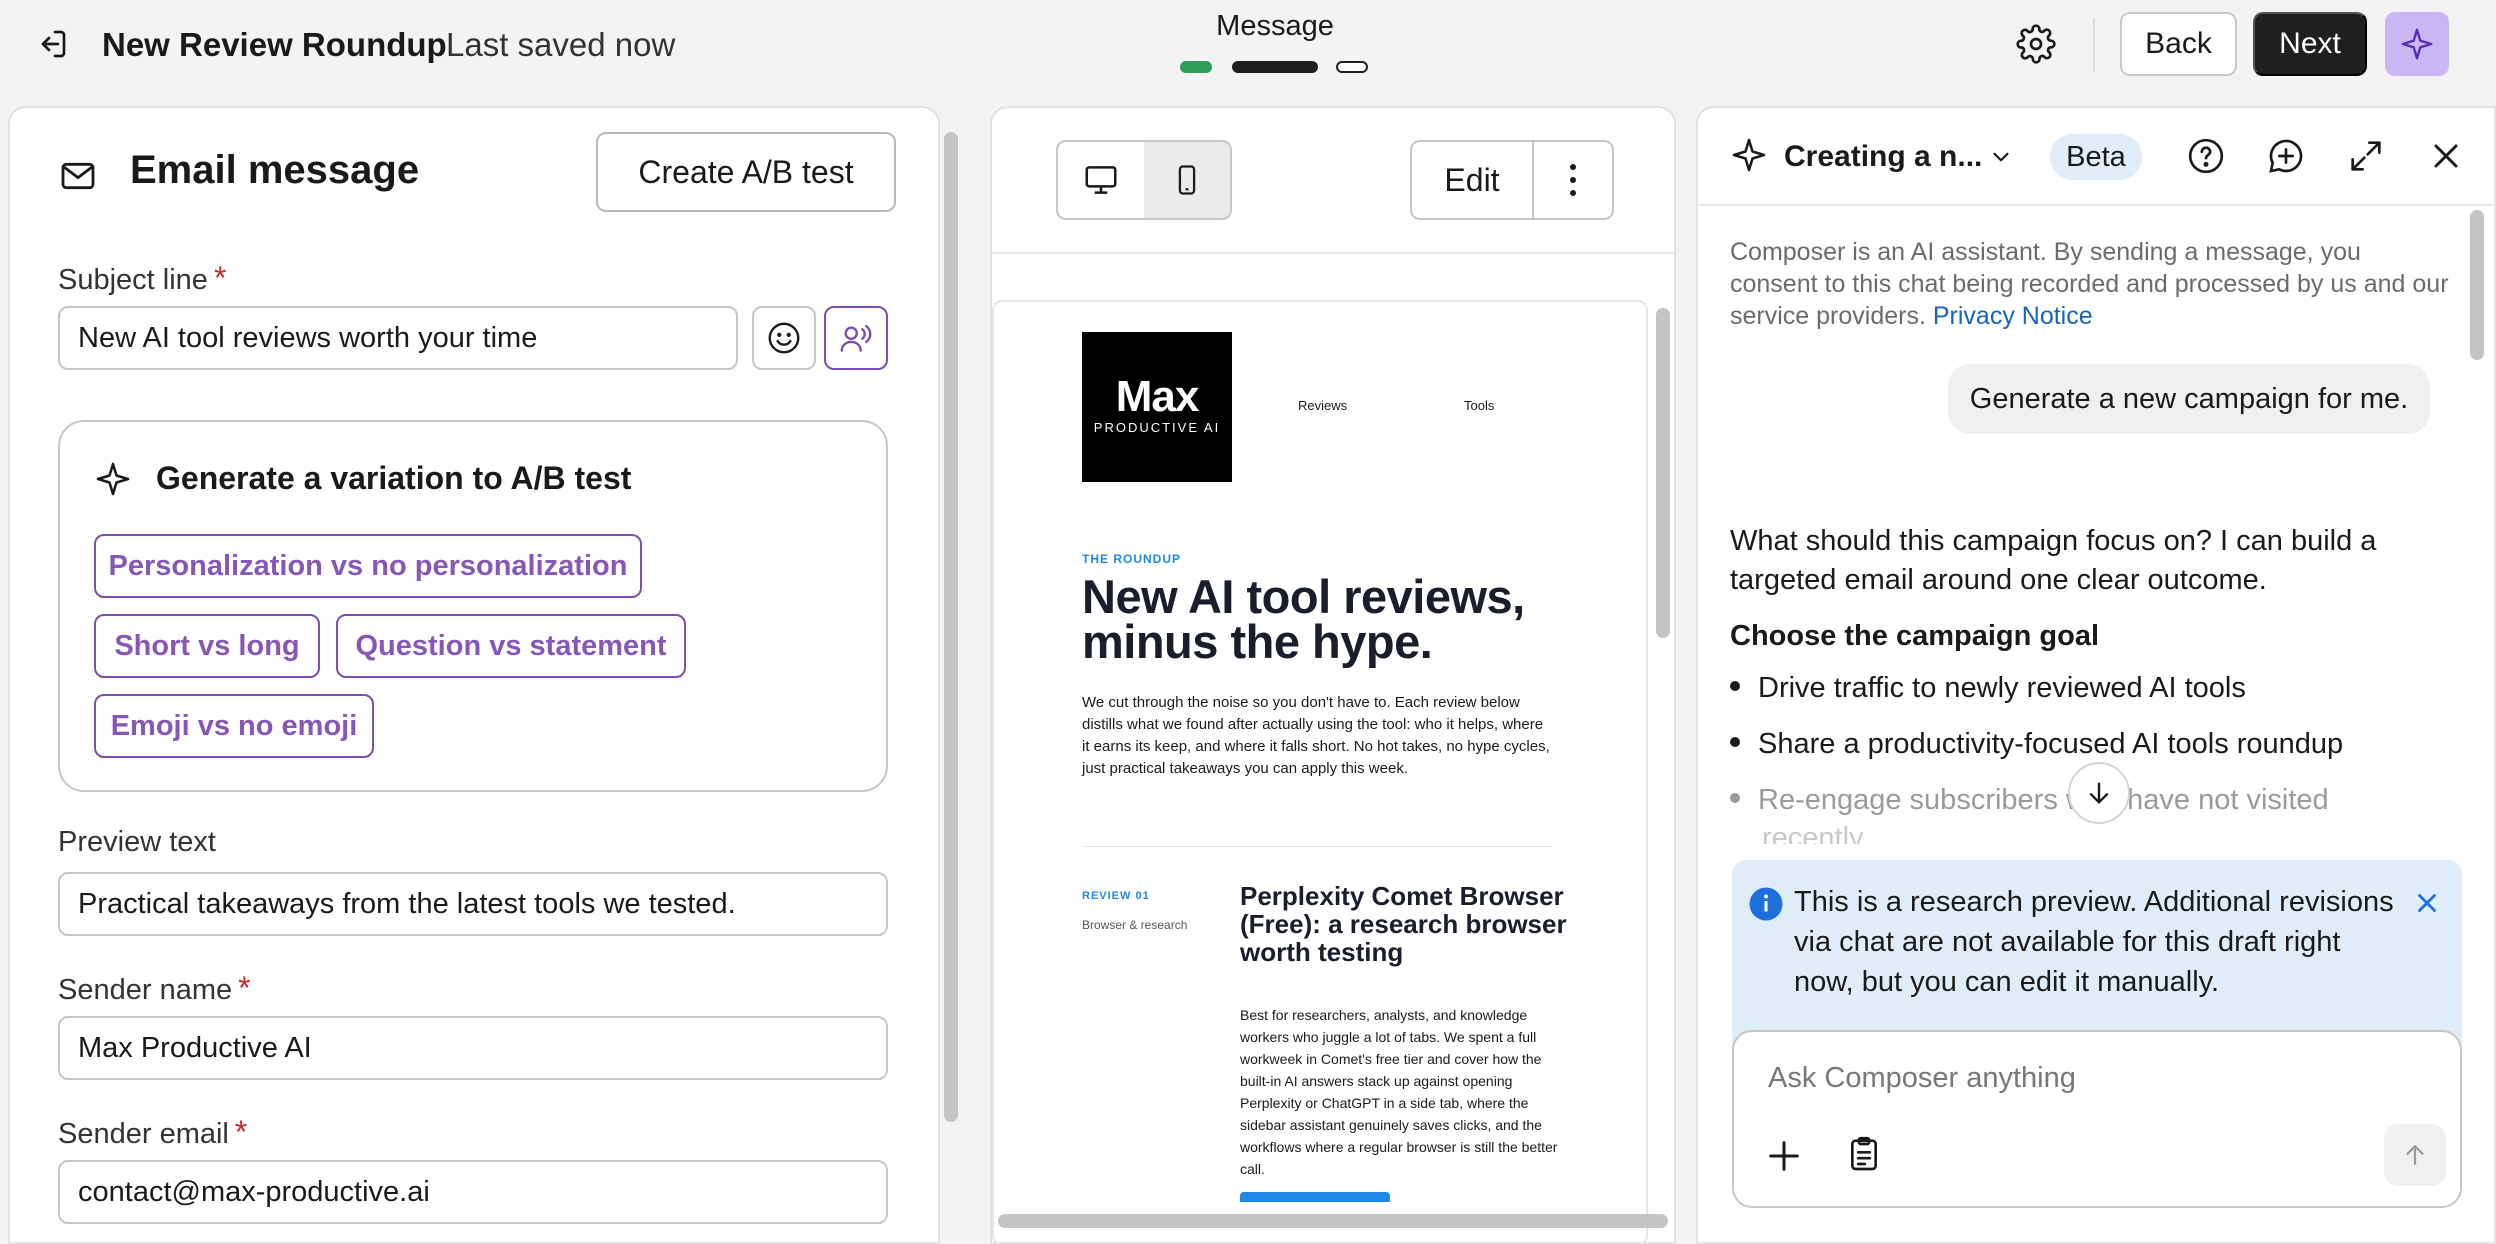  Describe the element at coordinates (1333, 1221) in the screenshot. I see `preview-horizontal-scrollbar` at that location.